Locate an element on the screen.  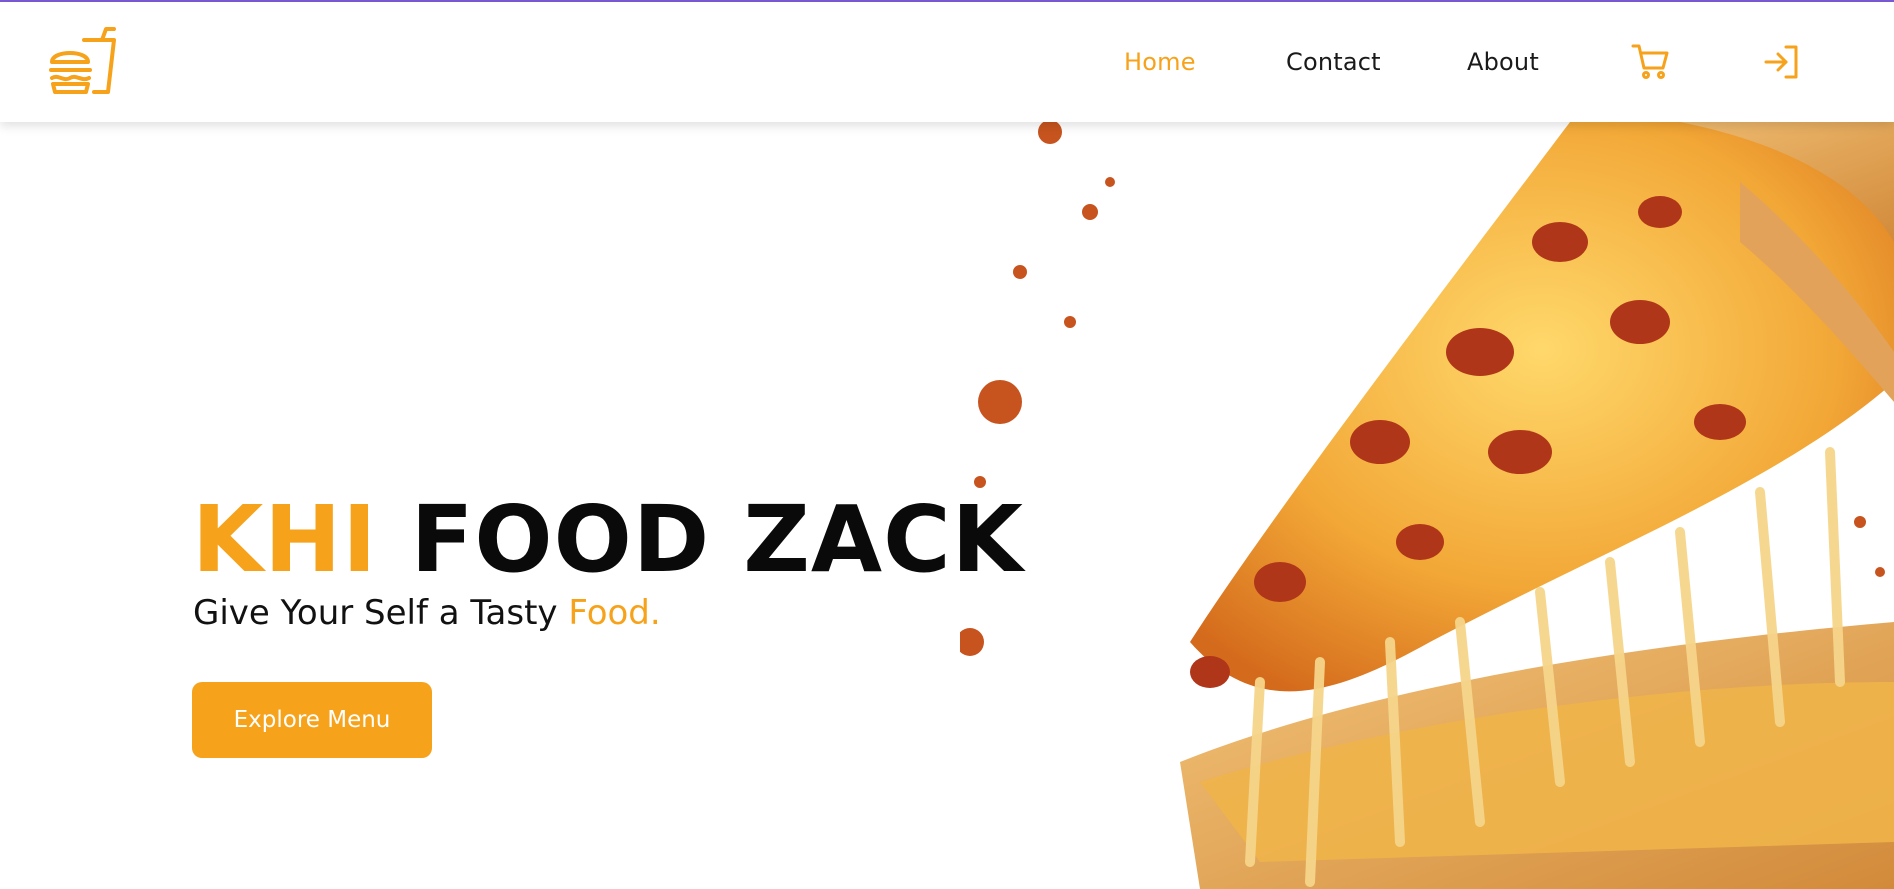
login-icon is located at coordinates (1782, 62).